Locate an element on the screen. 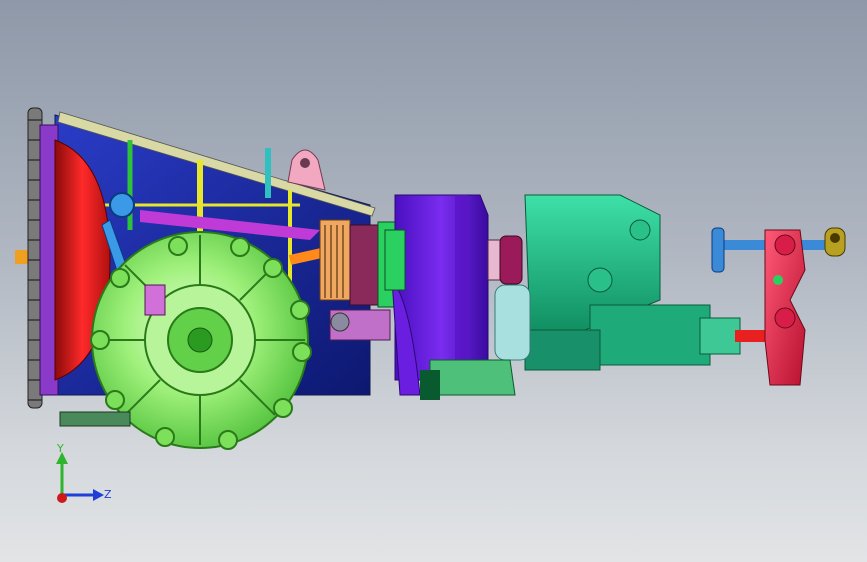  x-axis-dot is located at coordinates (62, 498).